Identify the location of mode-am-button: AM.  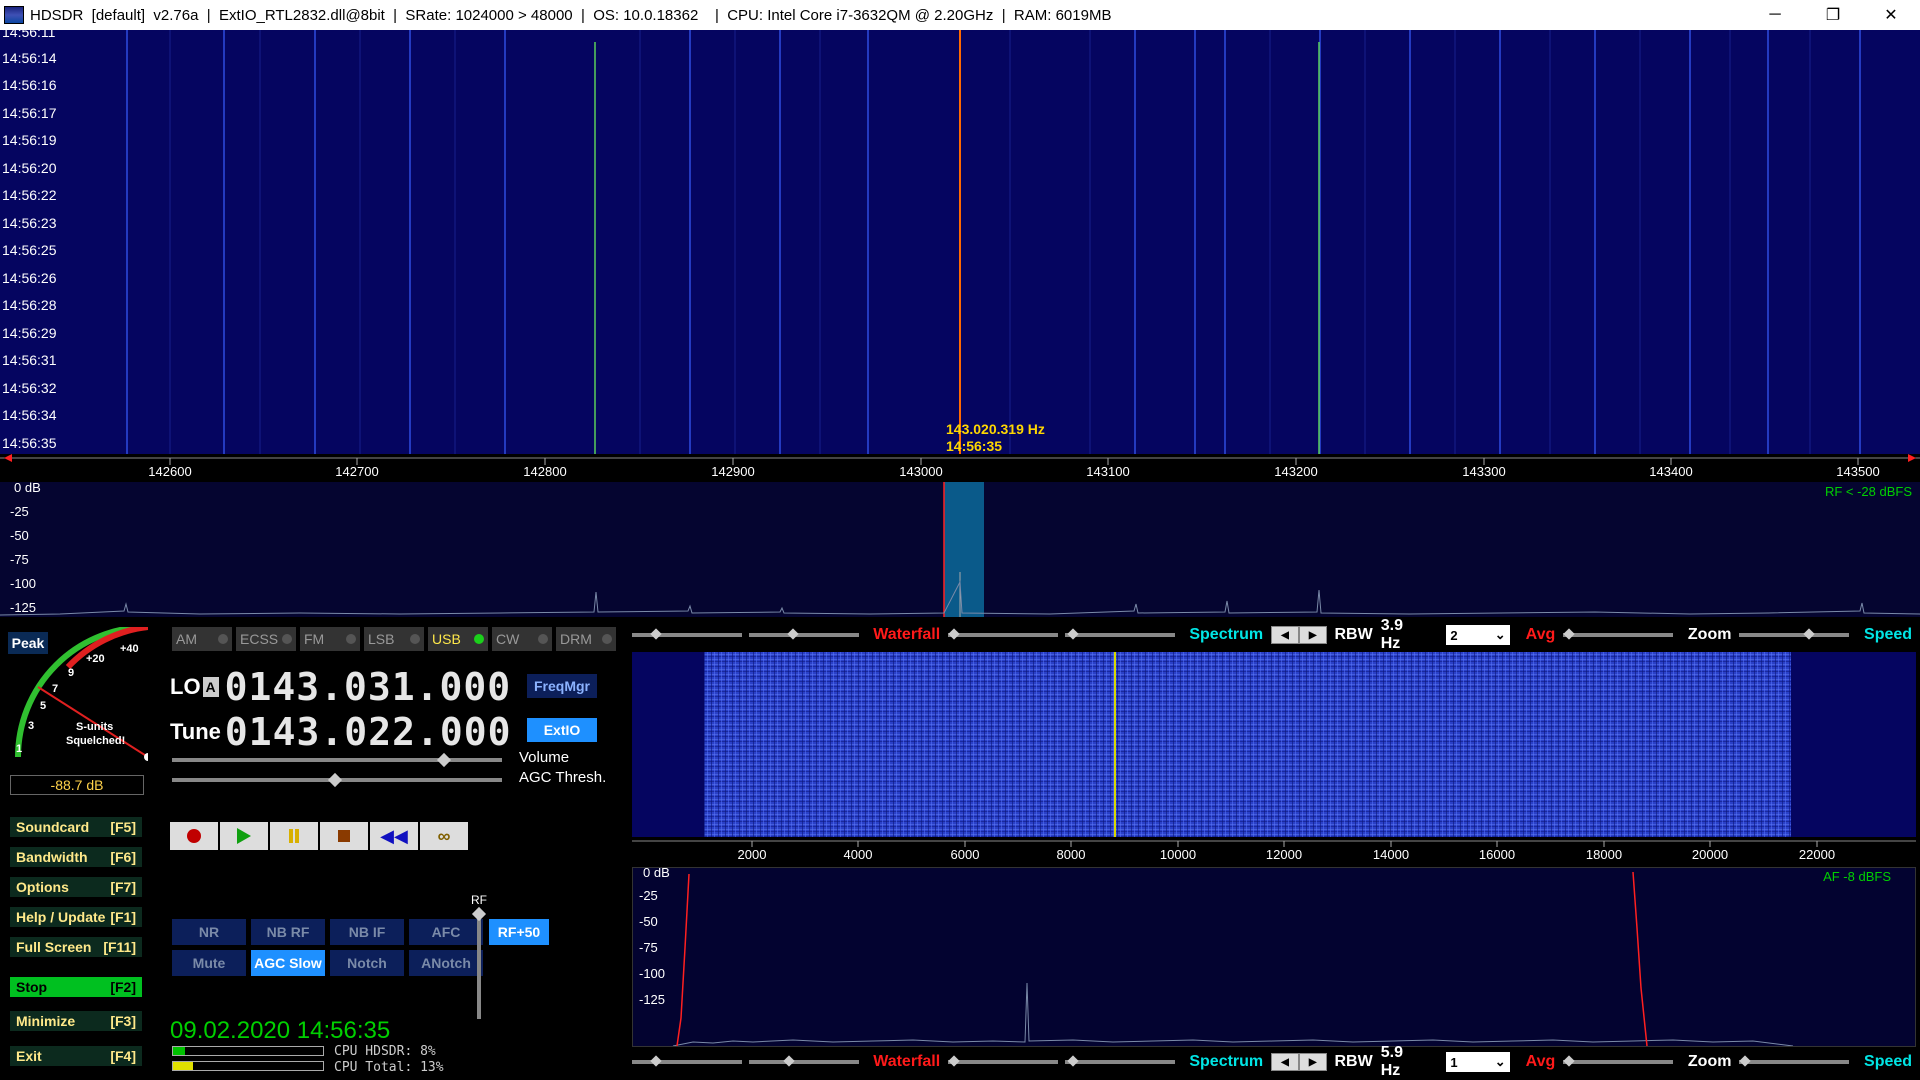
(202, 639).